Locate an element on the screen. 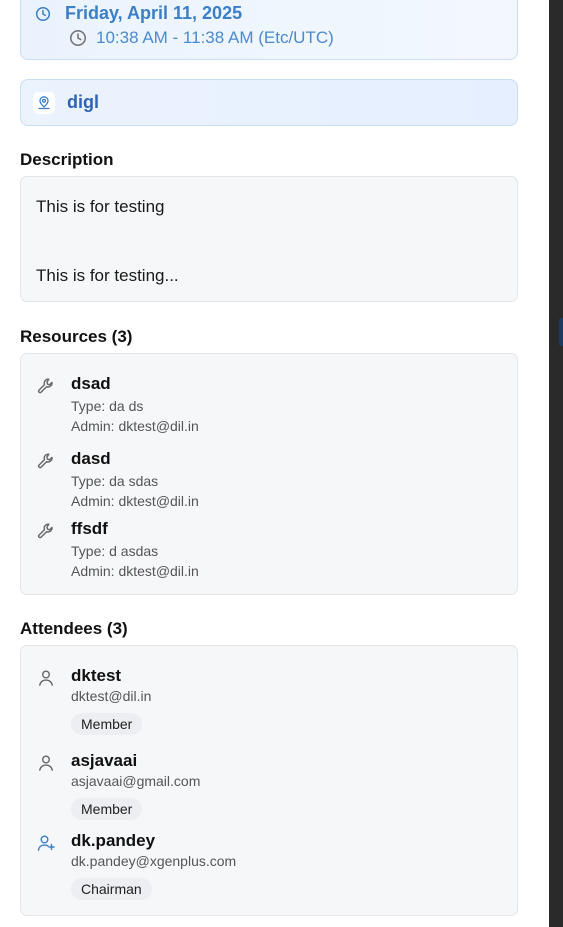  event-location-card: digl is located at coordinates (269, 102).